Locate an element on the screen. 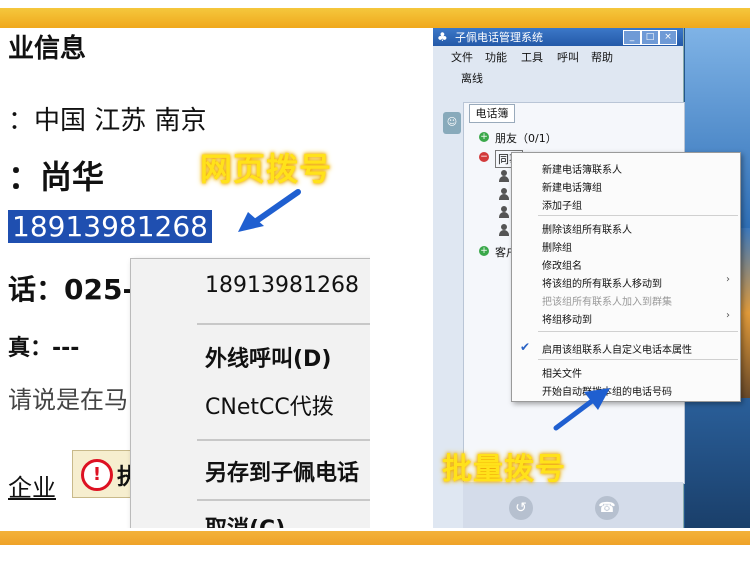 The image size is (750, 563). warning-button: ! 执 is located at coordinates (105, 474).